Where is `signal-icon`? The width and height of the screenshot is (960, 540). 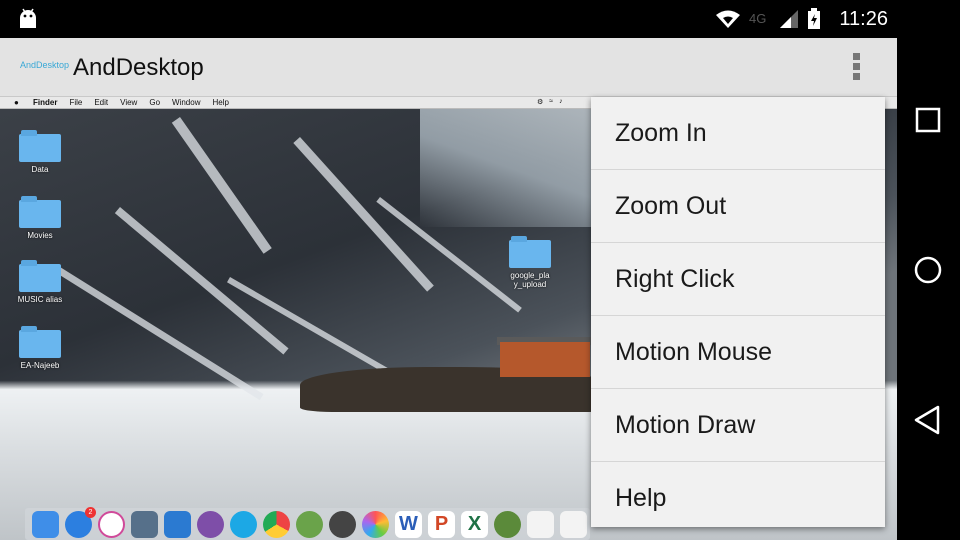 signal-icon is located at coordinates (789, 19).